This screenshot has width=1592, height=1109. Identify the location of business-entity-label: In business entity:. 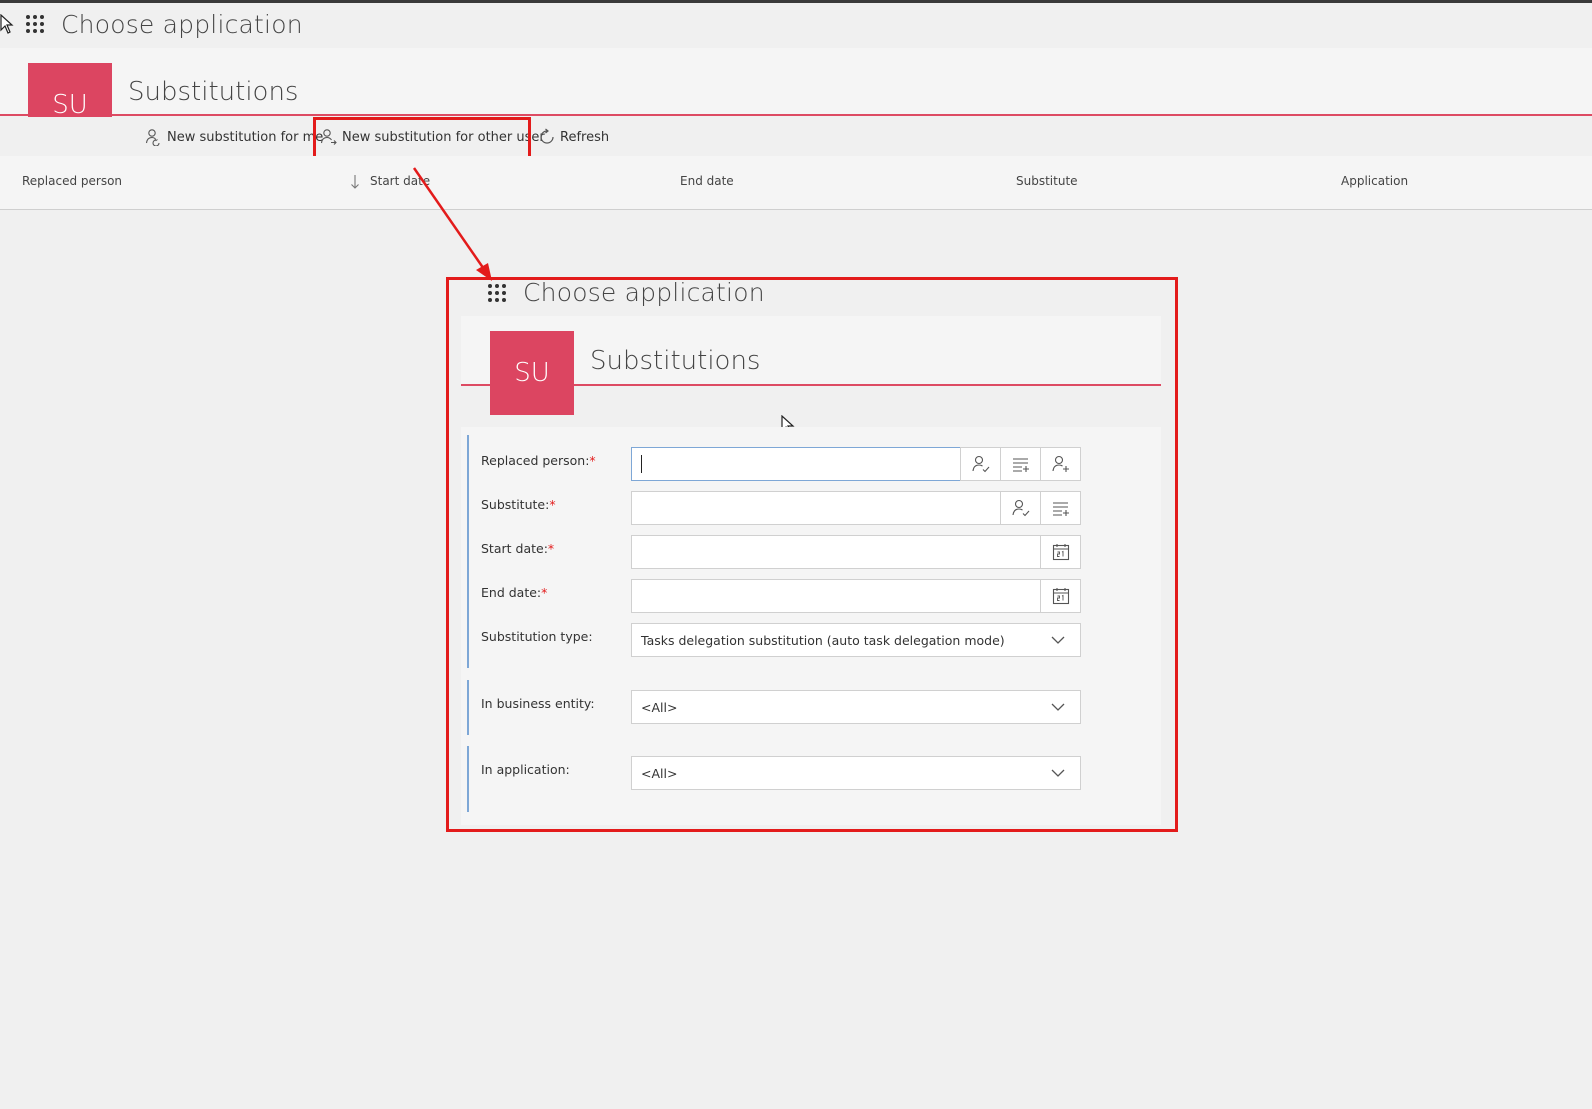
(538, 703).